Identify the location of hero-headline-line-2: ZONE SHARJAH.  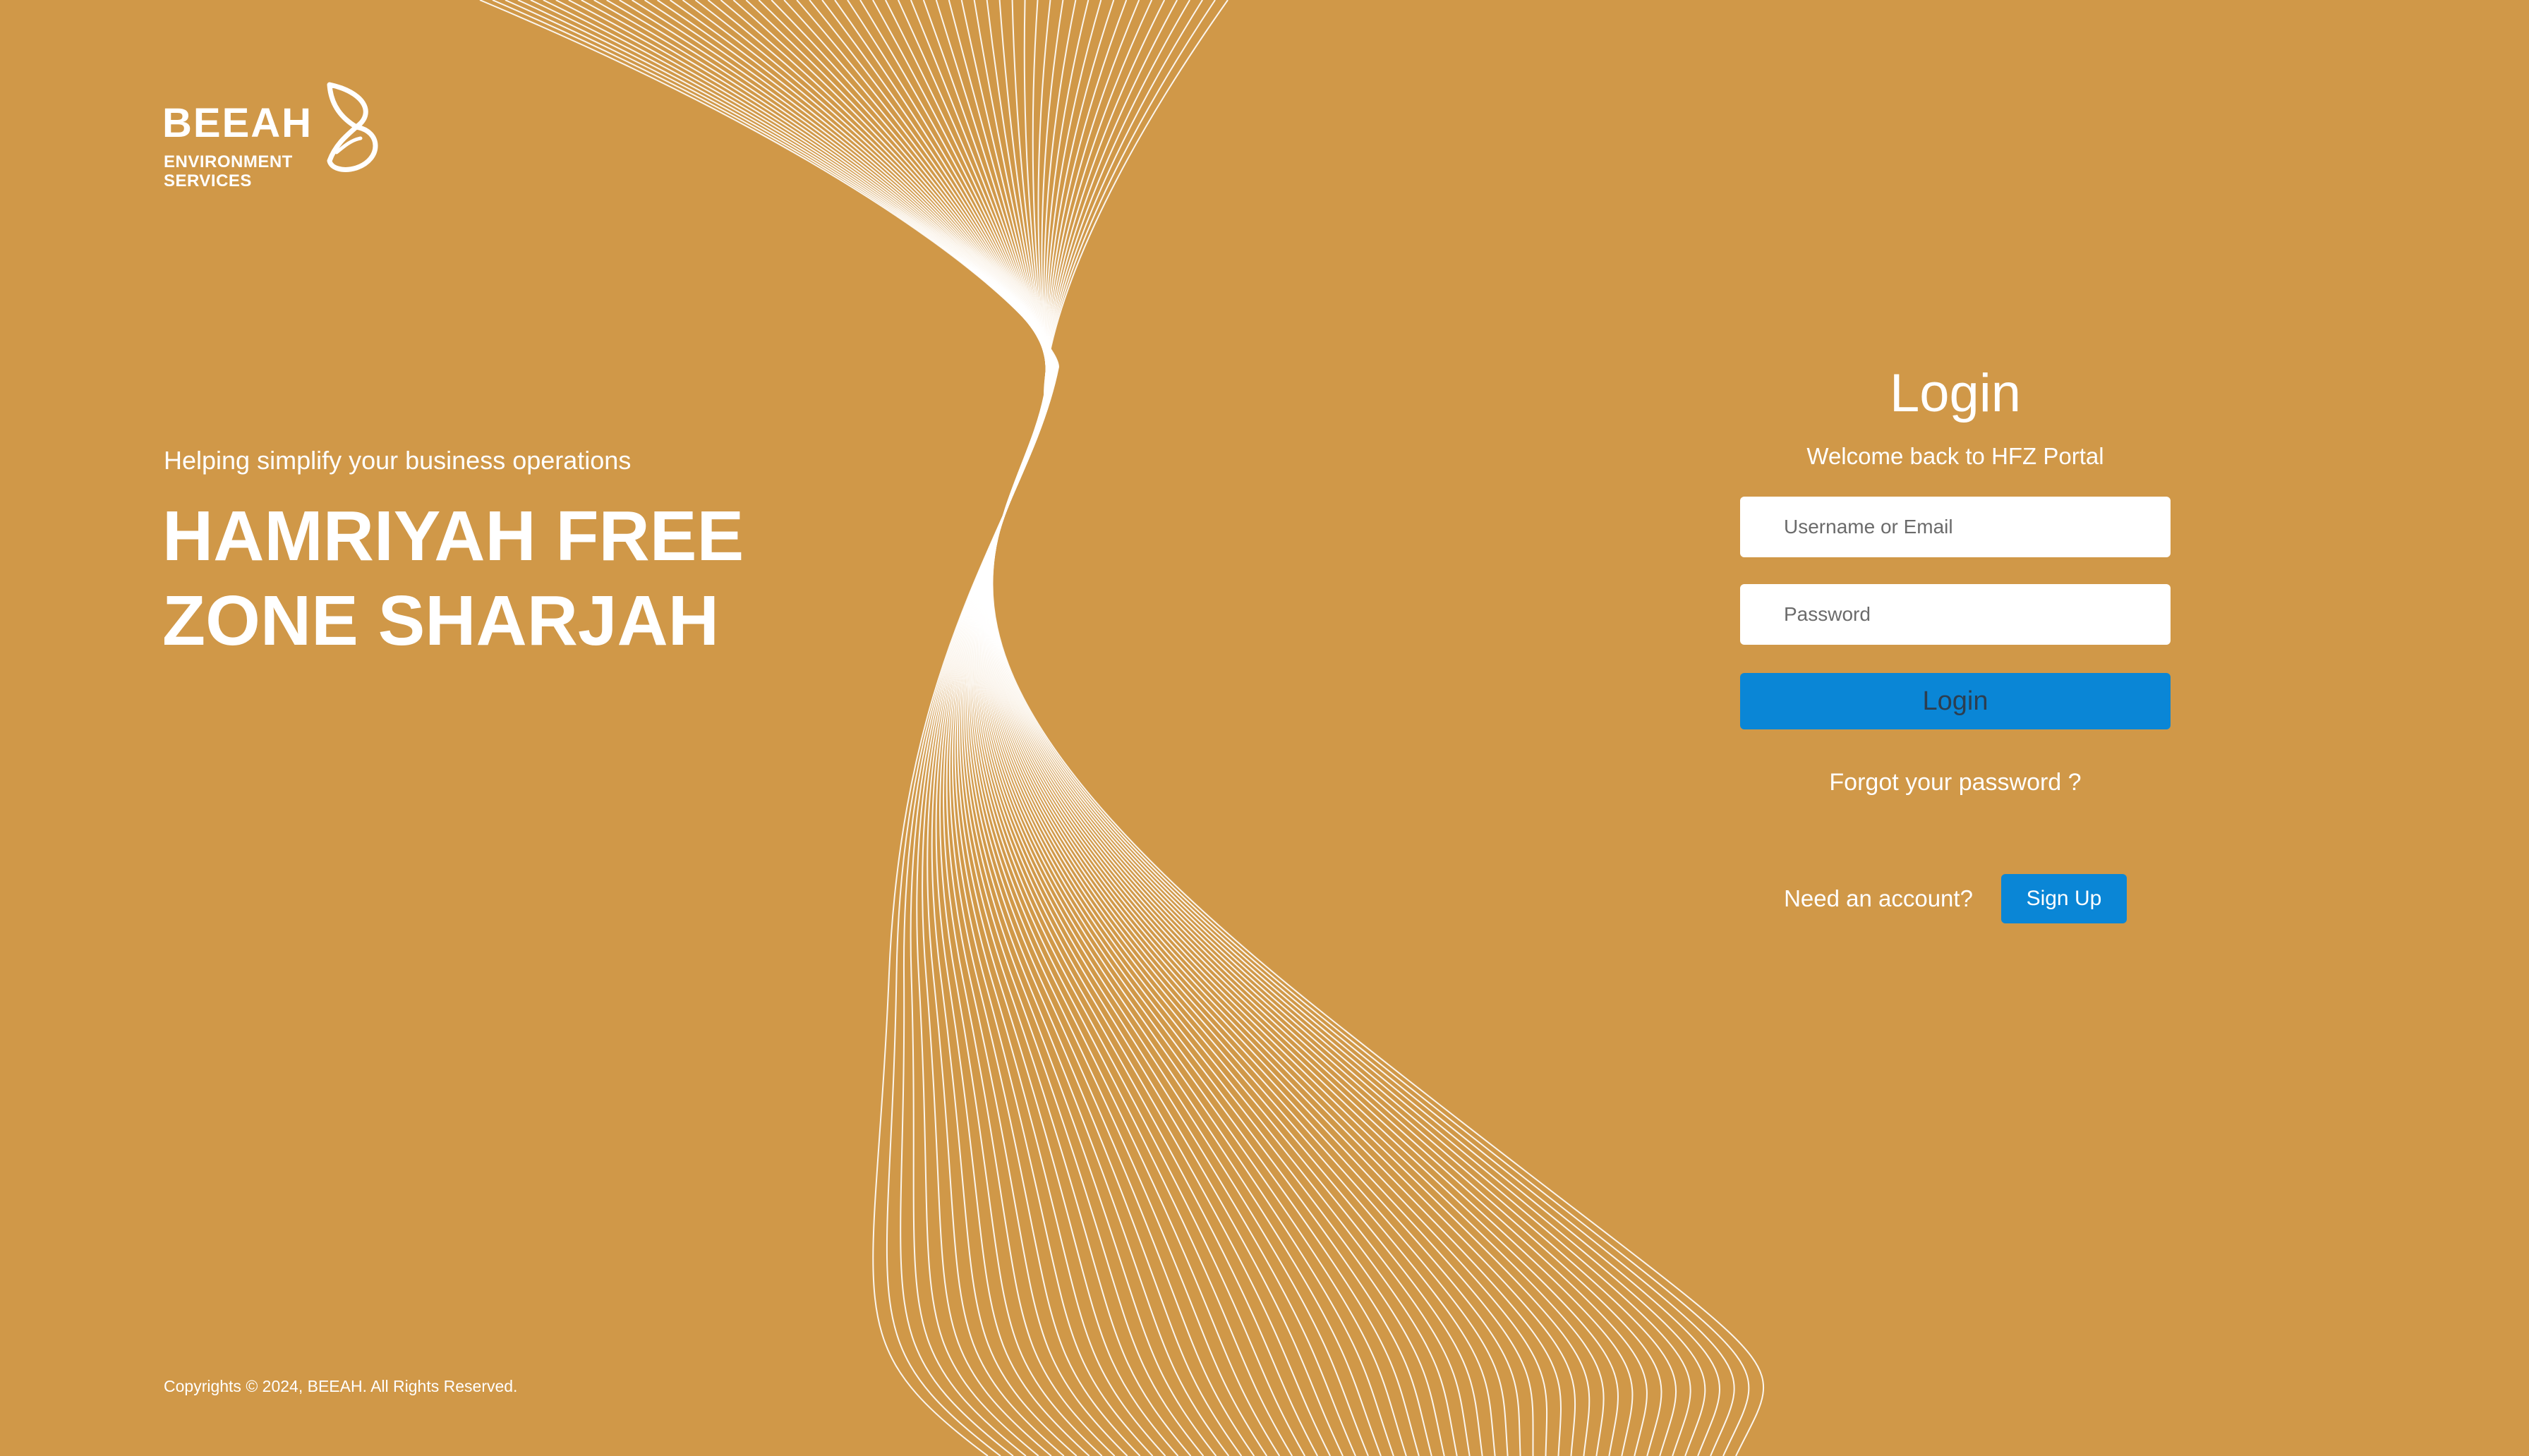
(440, 620).